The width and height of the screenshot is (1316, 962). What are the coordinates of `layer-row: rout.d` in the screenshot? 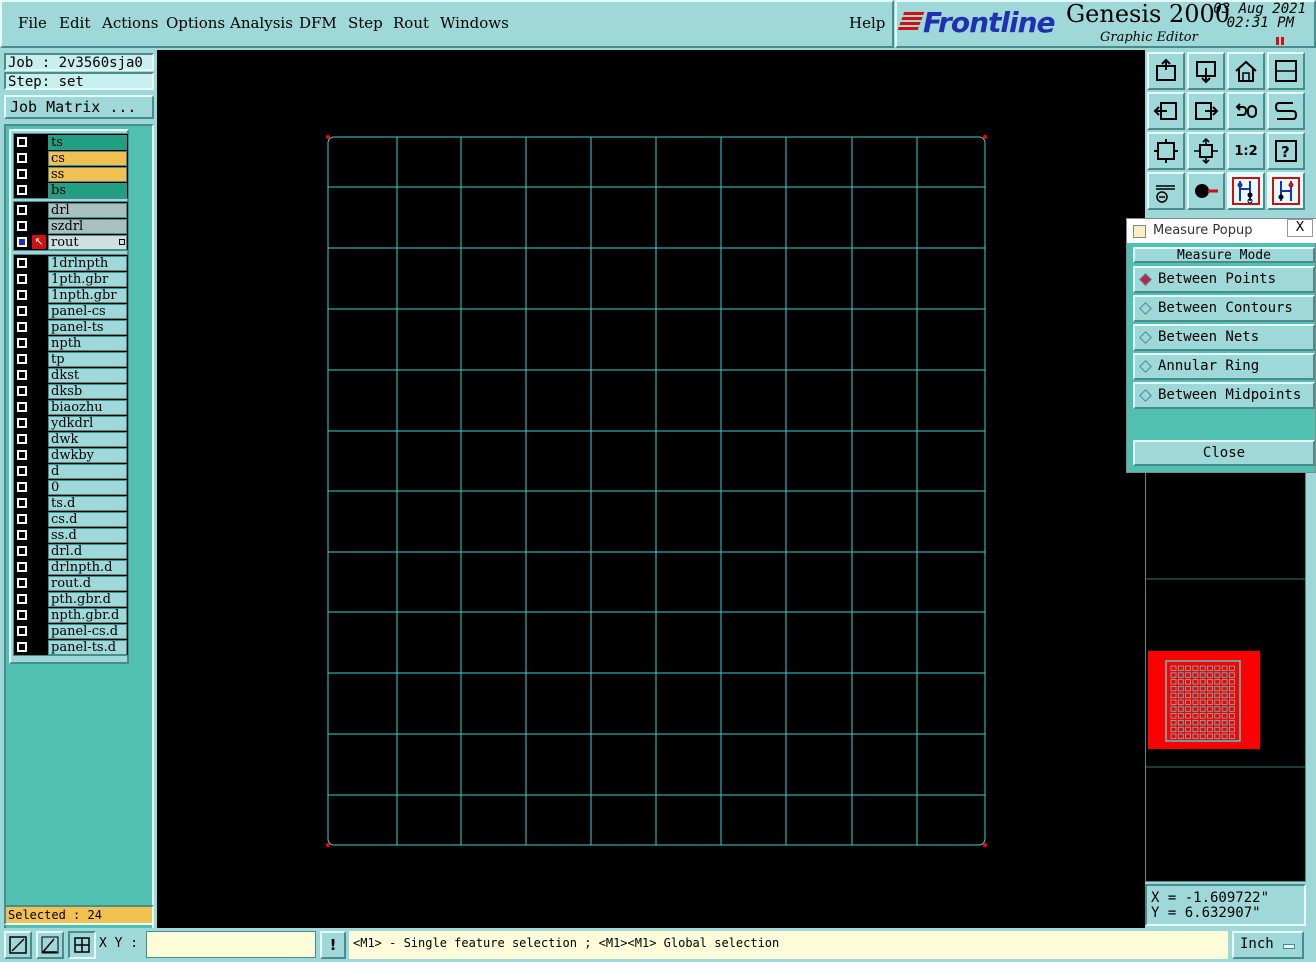 It's located at (71, 583).